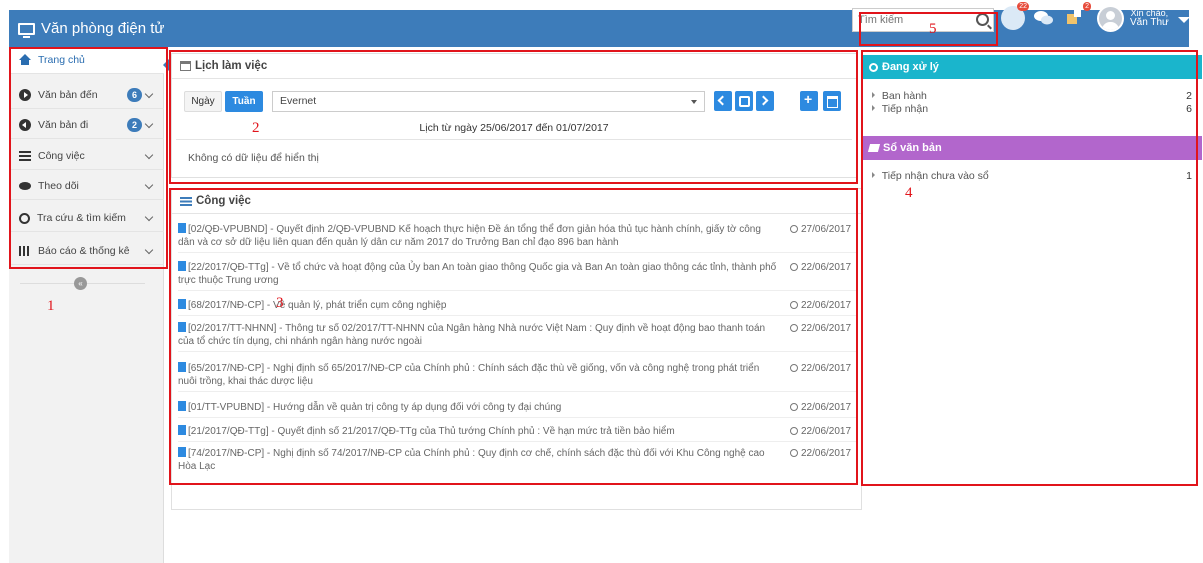 The width and height of the screenshot is (1203, 563). Describe the element at coordinates (1023, 6) in the screenshot. I see `notification-badge: 22` at that location.